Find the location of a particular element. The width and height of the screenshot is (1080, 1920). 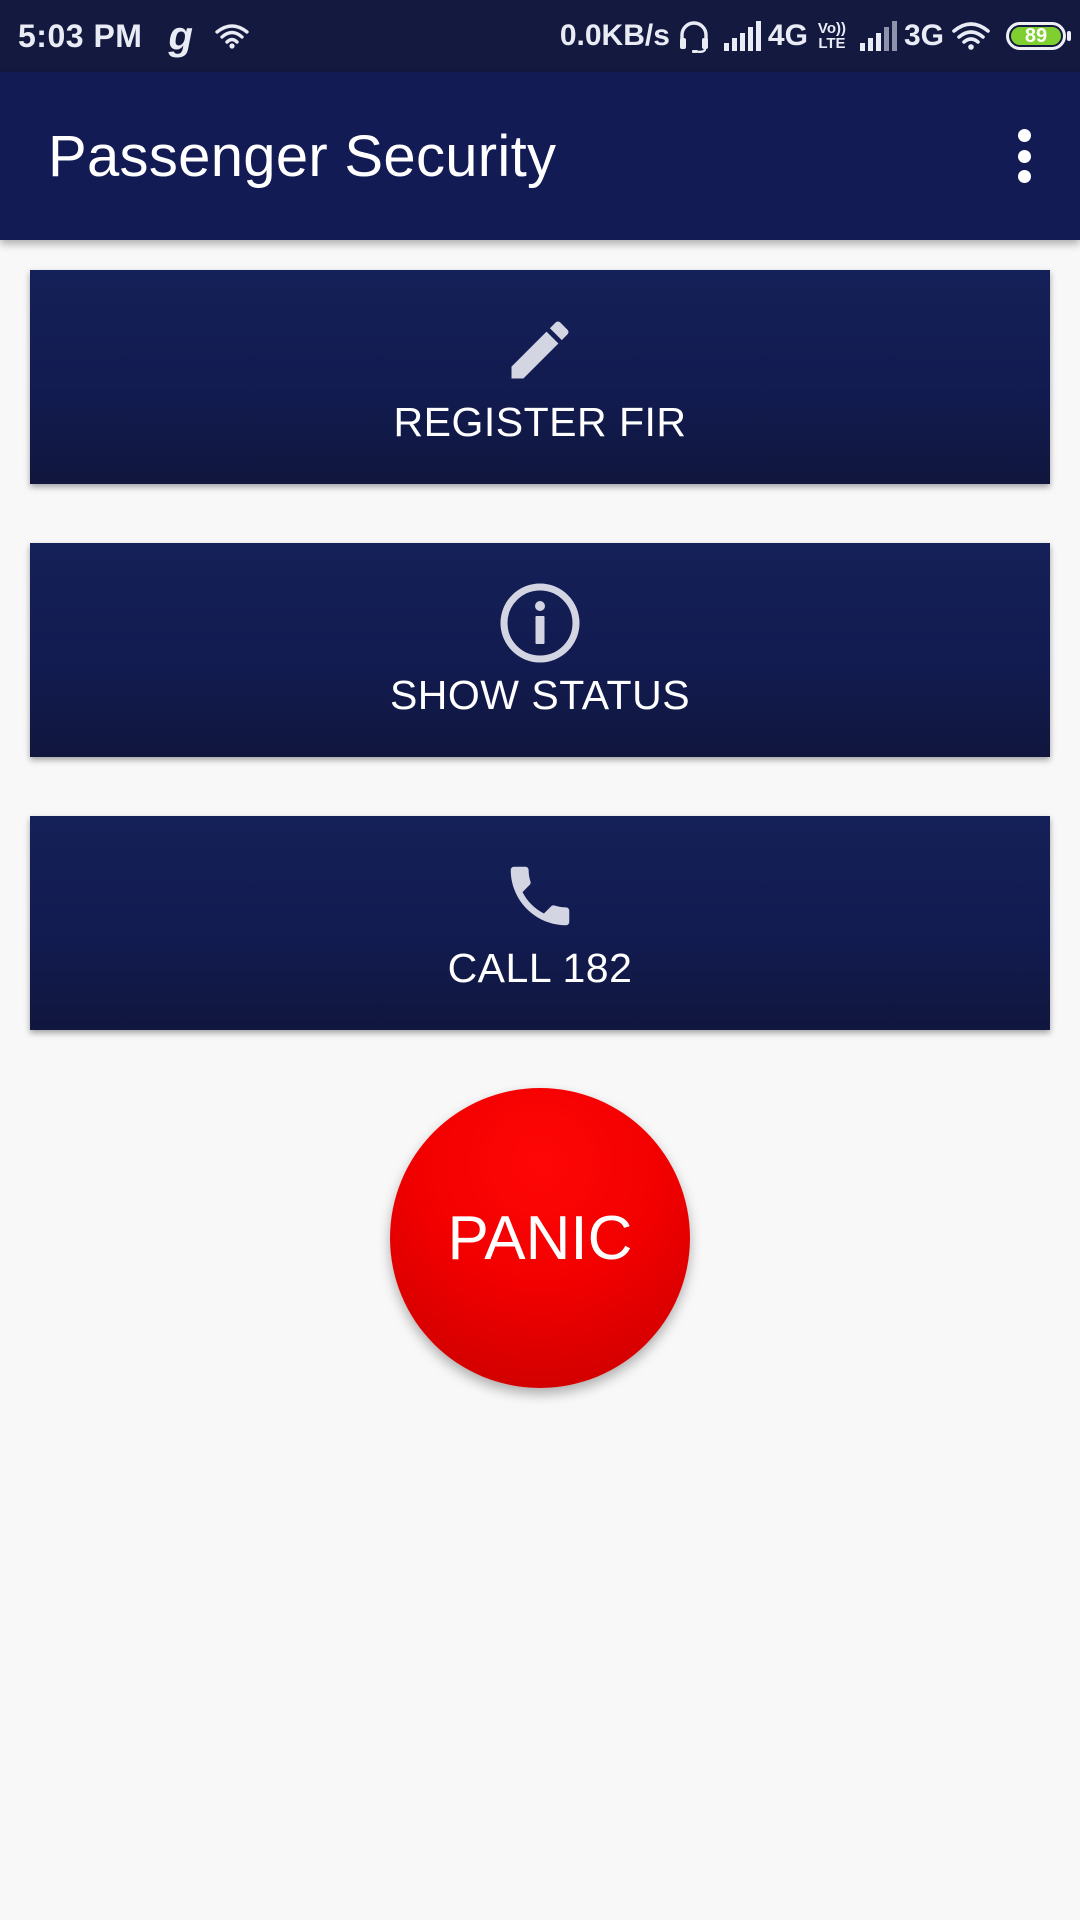

battery-icon: 89 is located at coordinates (1038, 36).